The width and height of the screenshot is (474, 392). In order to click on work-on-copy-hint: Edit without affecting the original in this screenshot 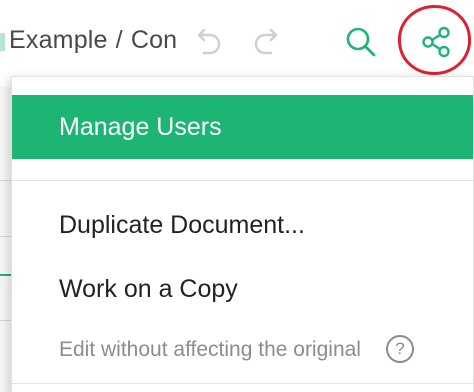, I will do `click(210, 349)`.